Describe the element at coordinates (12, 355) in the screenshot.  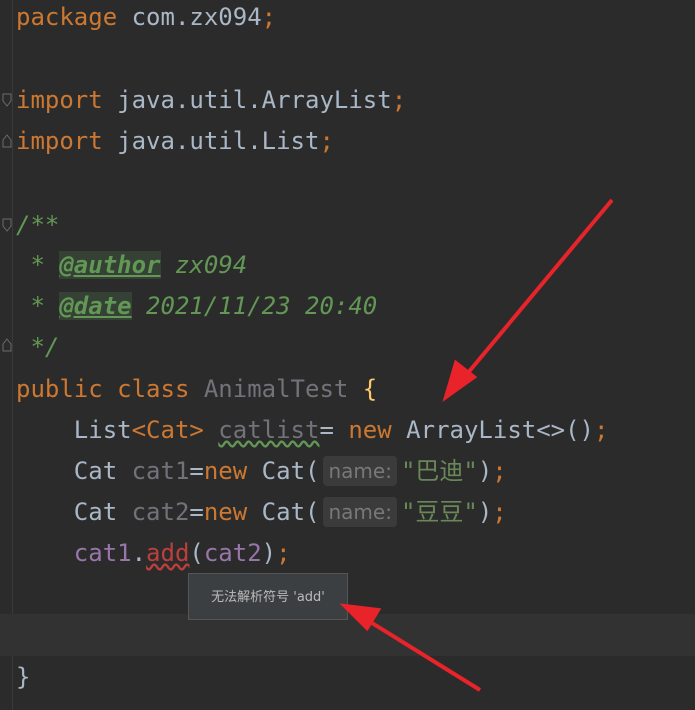
I see `gutter` at that location.